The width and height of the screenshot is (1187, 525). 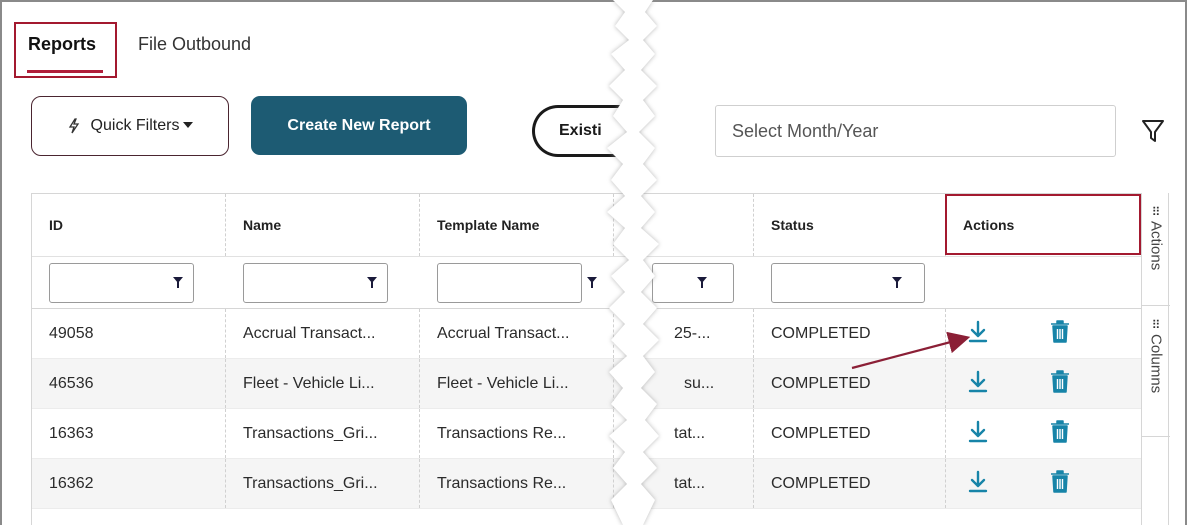 I want to click on create-new-report-label: Create New Report, so click(x=359, y=125).